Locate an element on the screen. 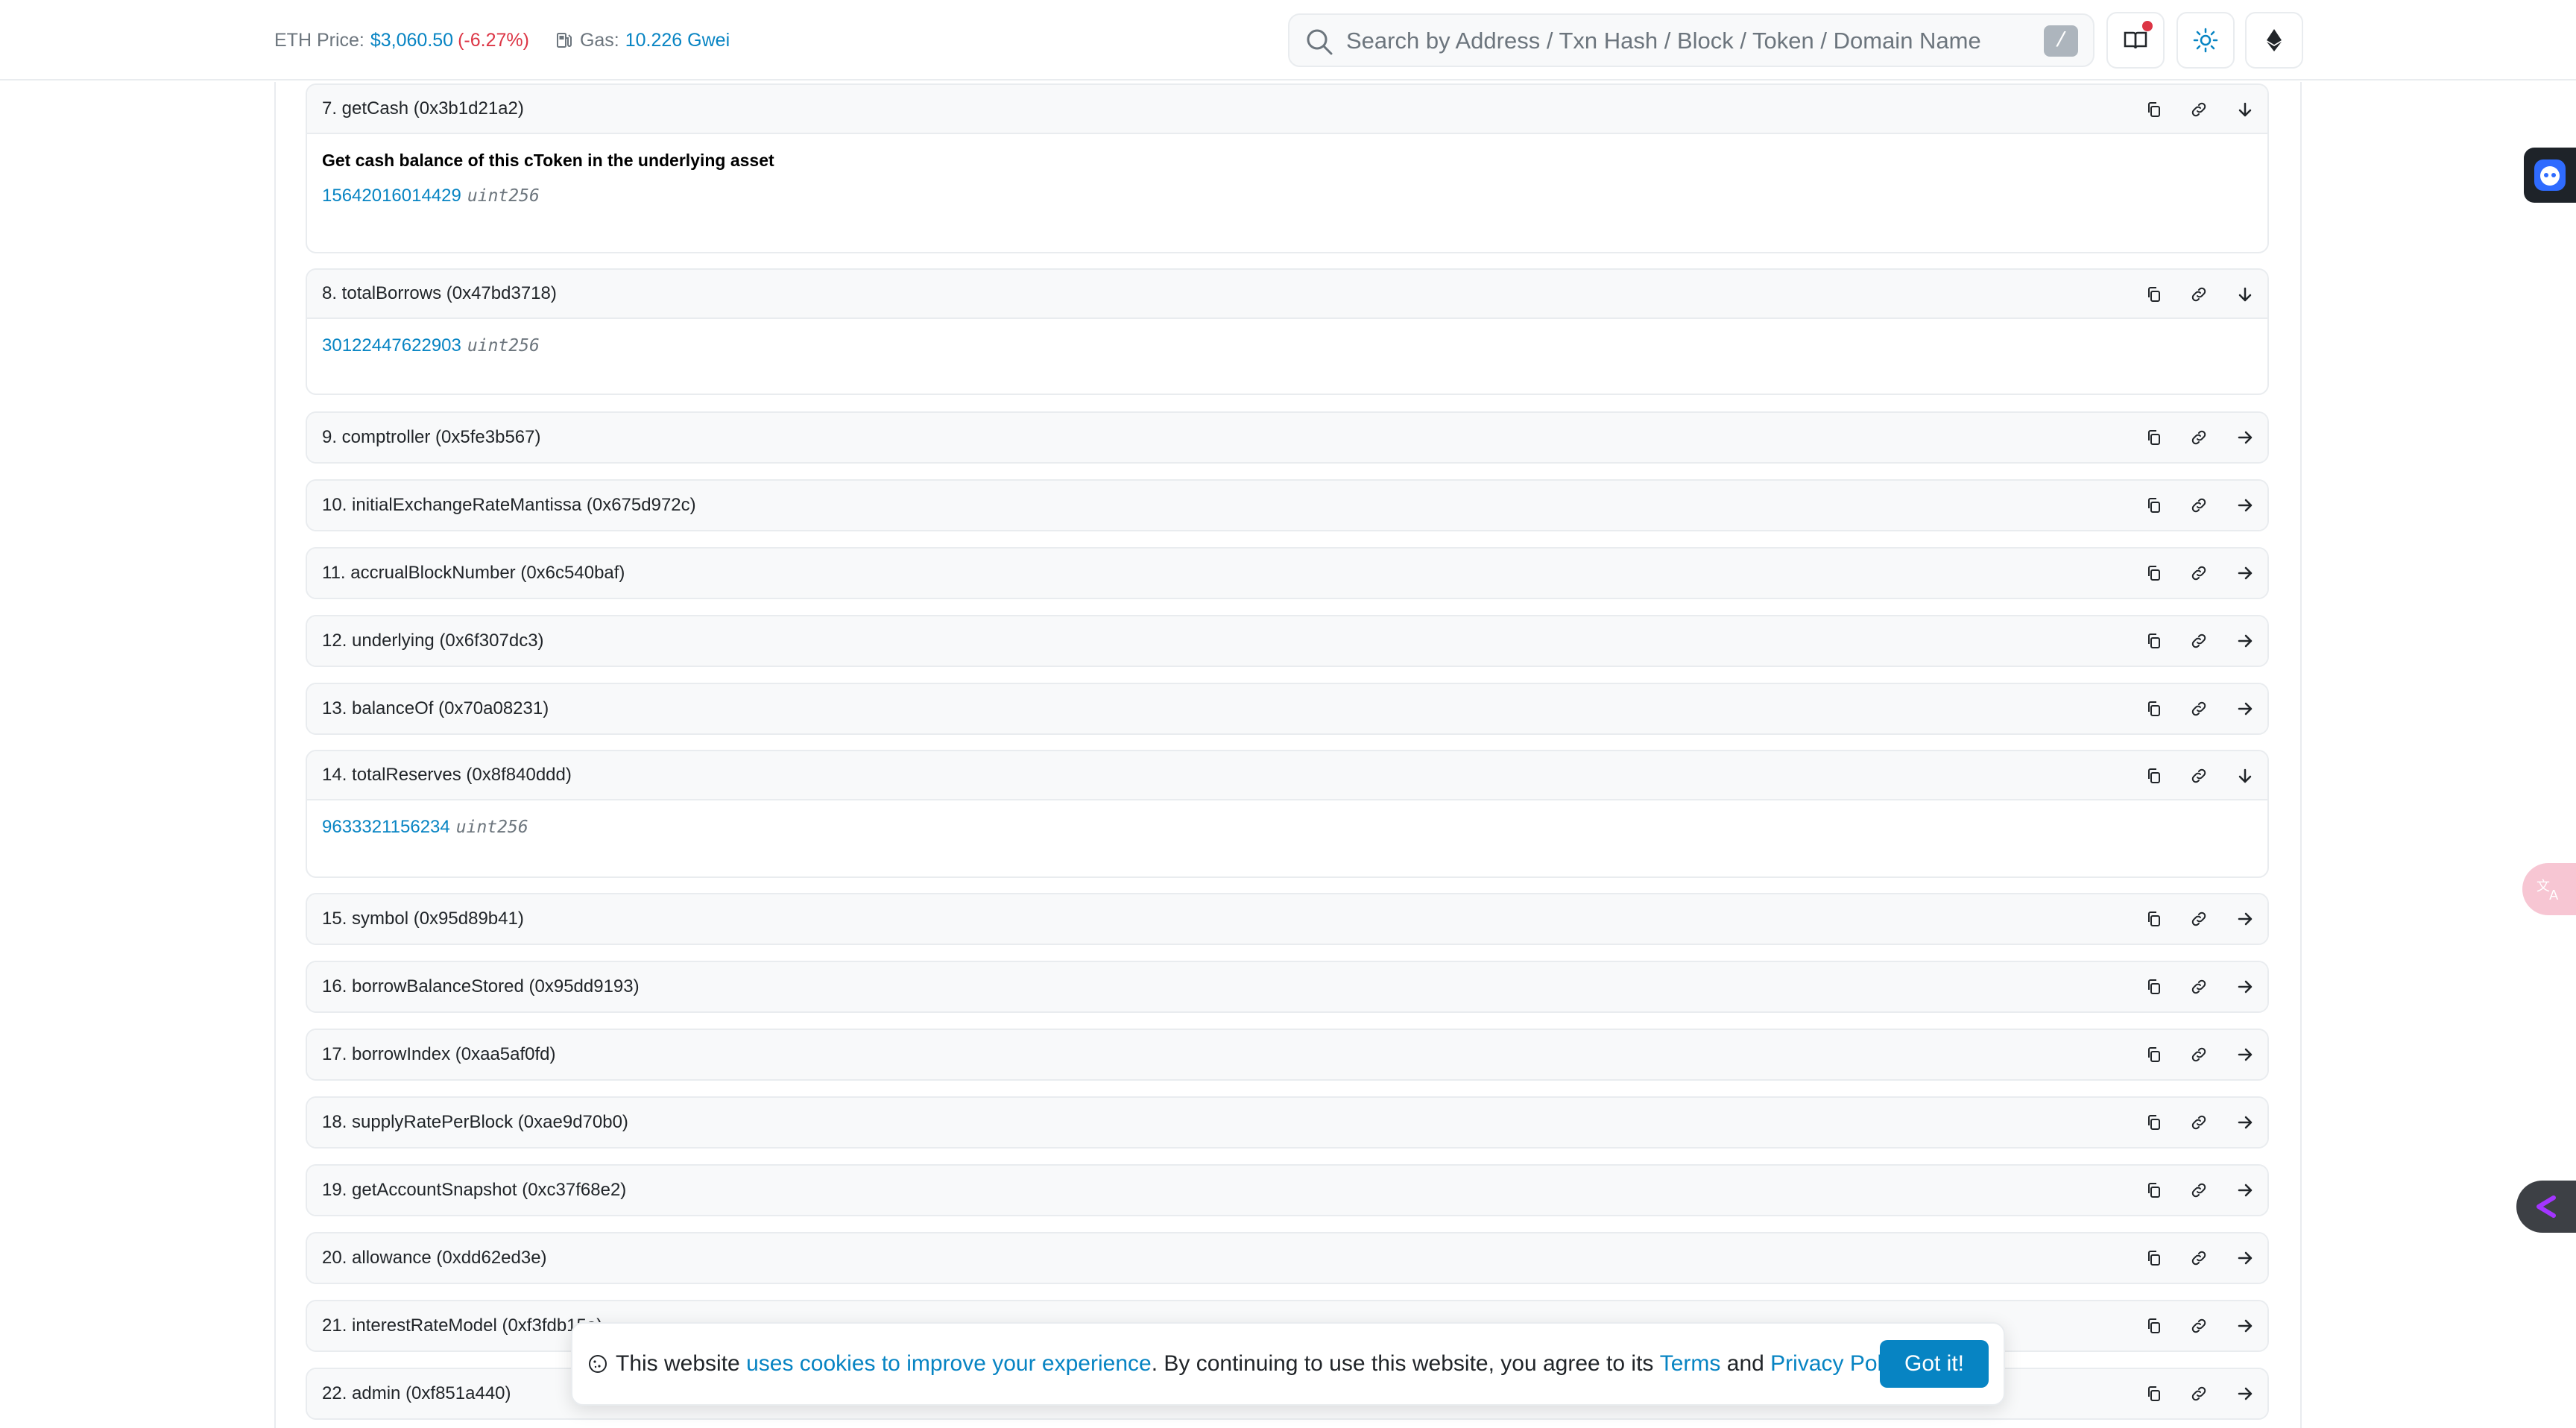  function-header: 9. comptroller (0x5fe3b567) is located at coordinates (1287, 437).